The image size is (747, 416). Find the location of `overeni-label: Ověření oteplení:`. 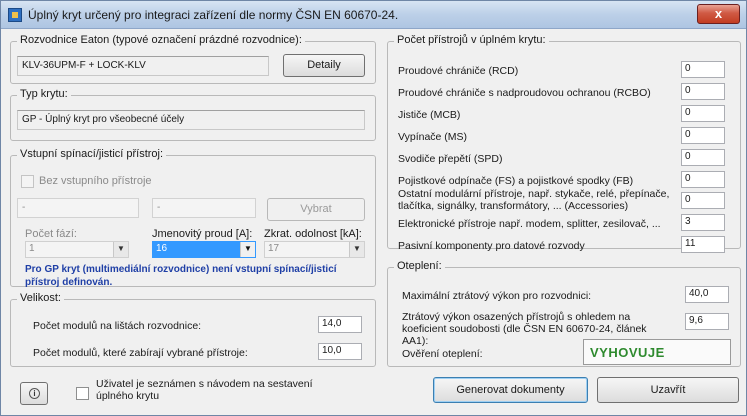

overeni-label: Ověření oteplení: is located at coordinates (442, 354).